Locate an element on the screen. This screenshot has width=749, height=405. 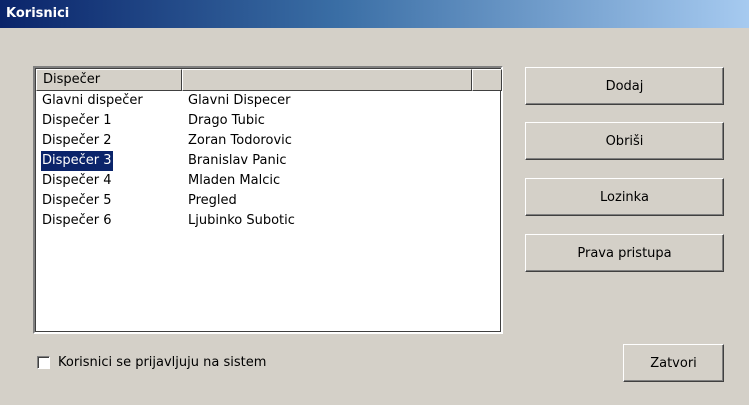
table-row: Dispečer 1 Drago Tubic is located at coordinates (269, 121).